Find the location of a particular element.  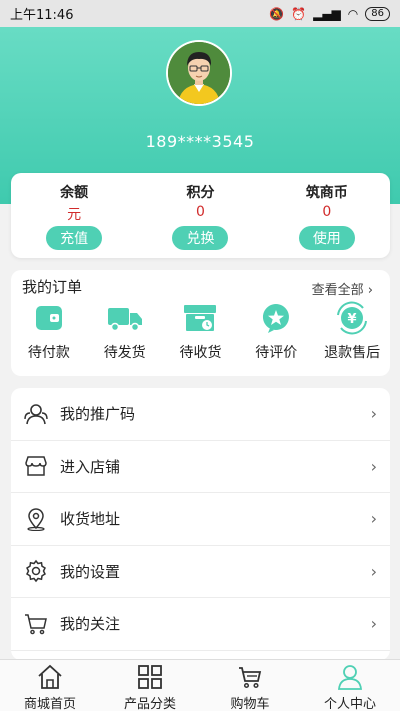

view-all-label: 查看全部 is located at coordinates (337, 290).